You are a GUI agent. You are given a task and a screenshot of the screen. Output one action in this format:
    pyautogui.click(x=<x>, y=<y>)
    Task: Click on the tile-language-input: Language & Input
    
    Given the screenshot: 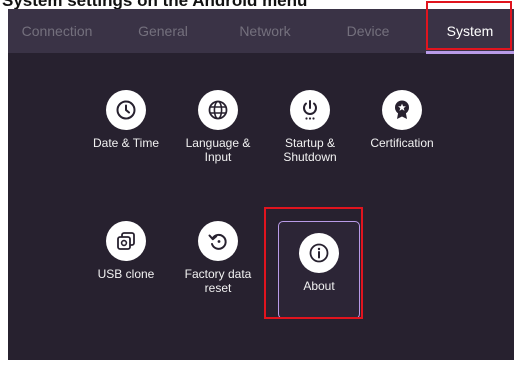 What is the action you would take?
    pyautogui.click(x=218, y=127)
    